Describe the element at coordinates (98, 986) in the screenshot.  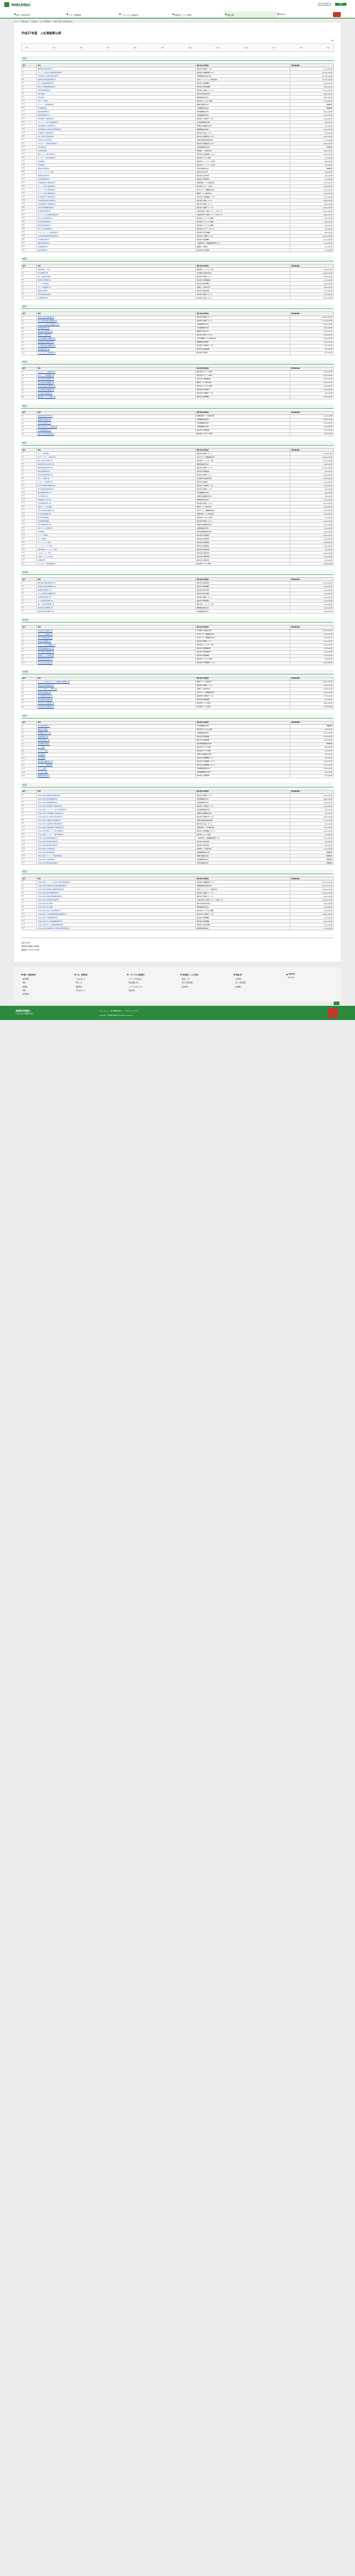
I see `footer-nav-link: 資源回収` at that location.